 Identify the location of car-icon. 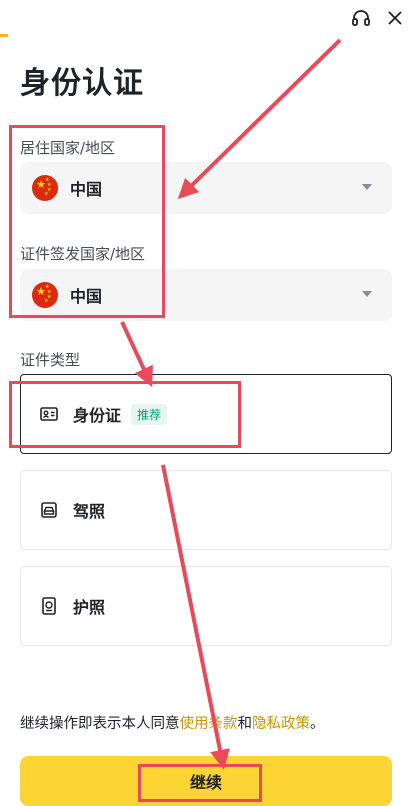
(49, 510).